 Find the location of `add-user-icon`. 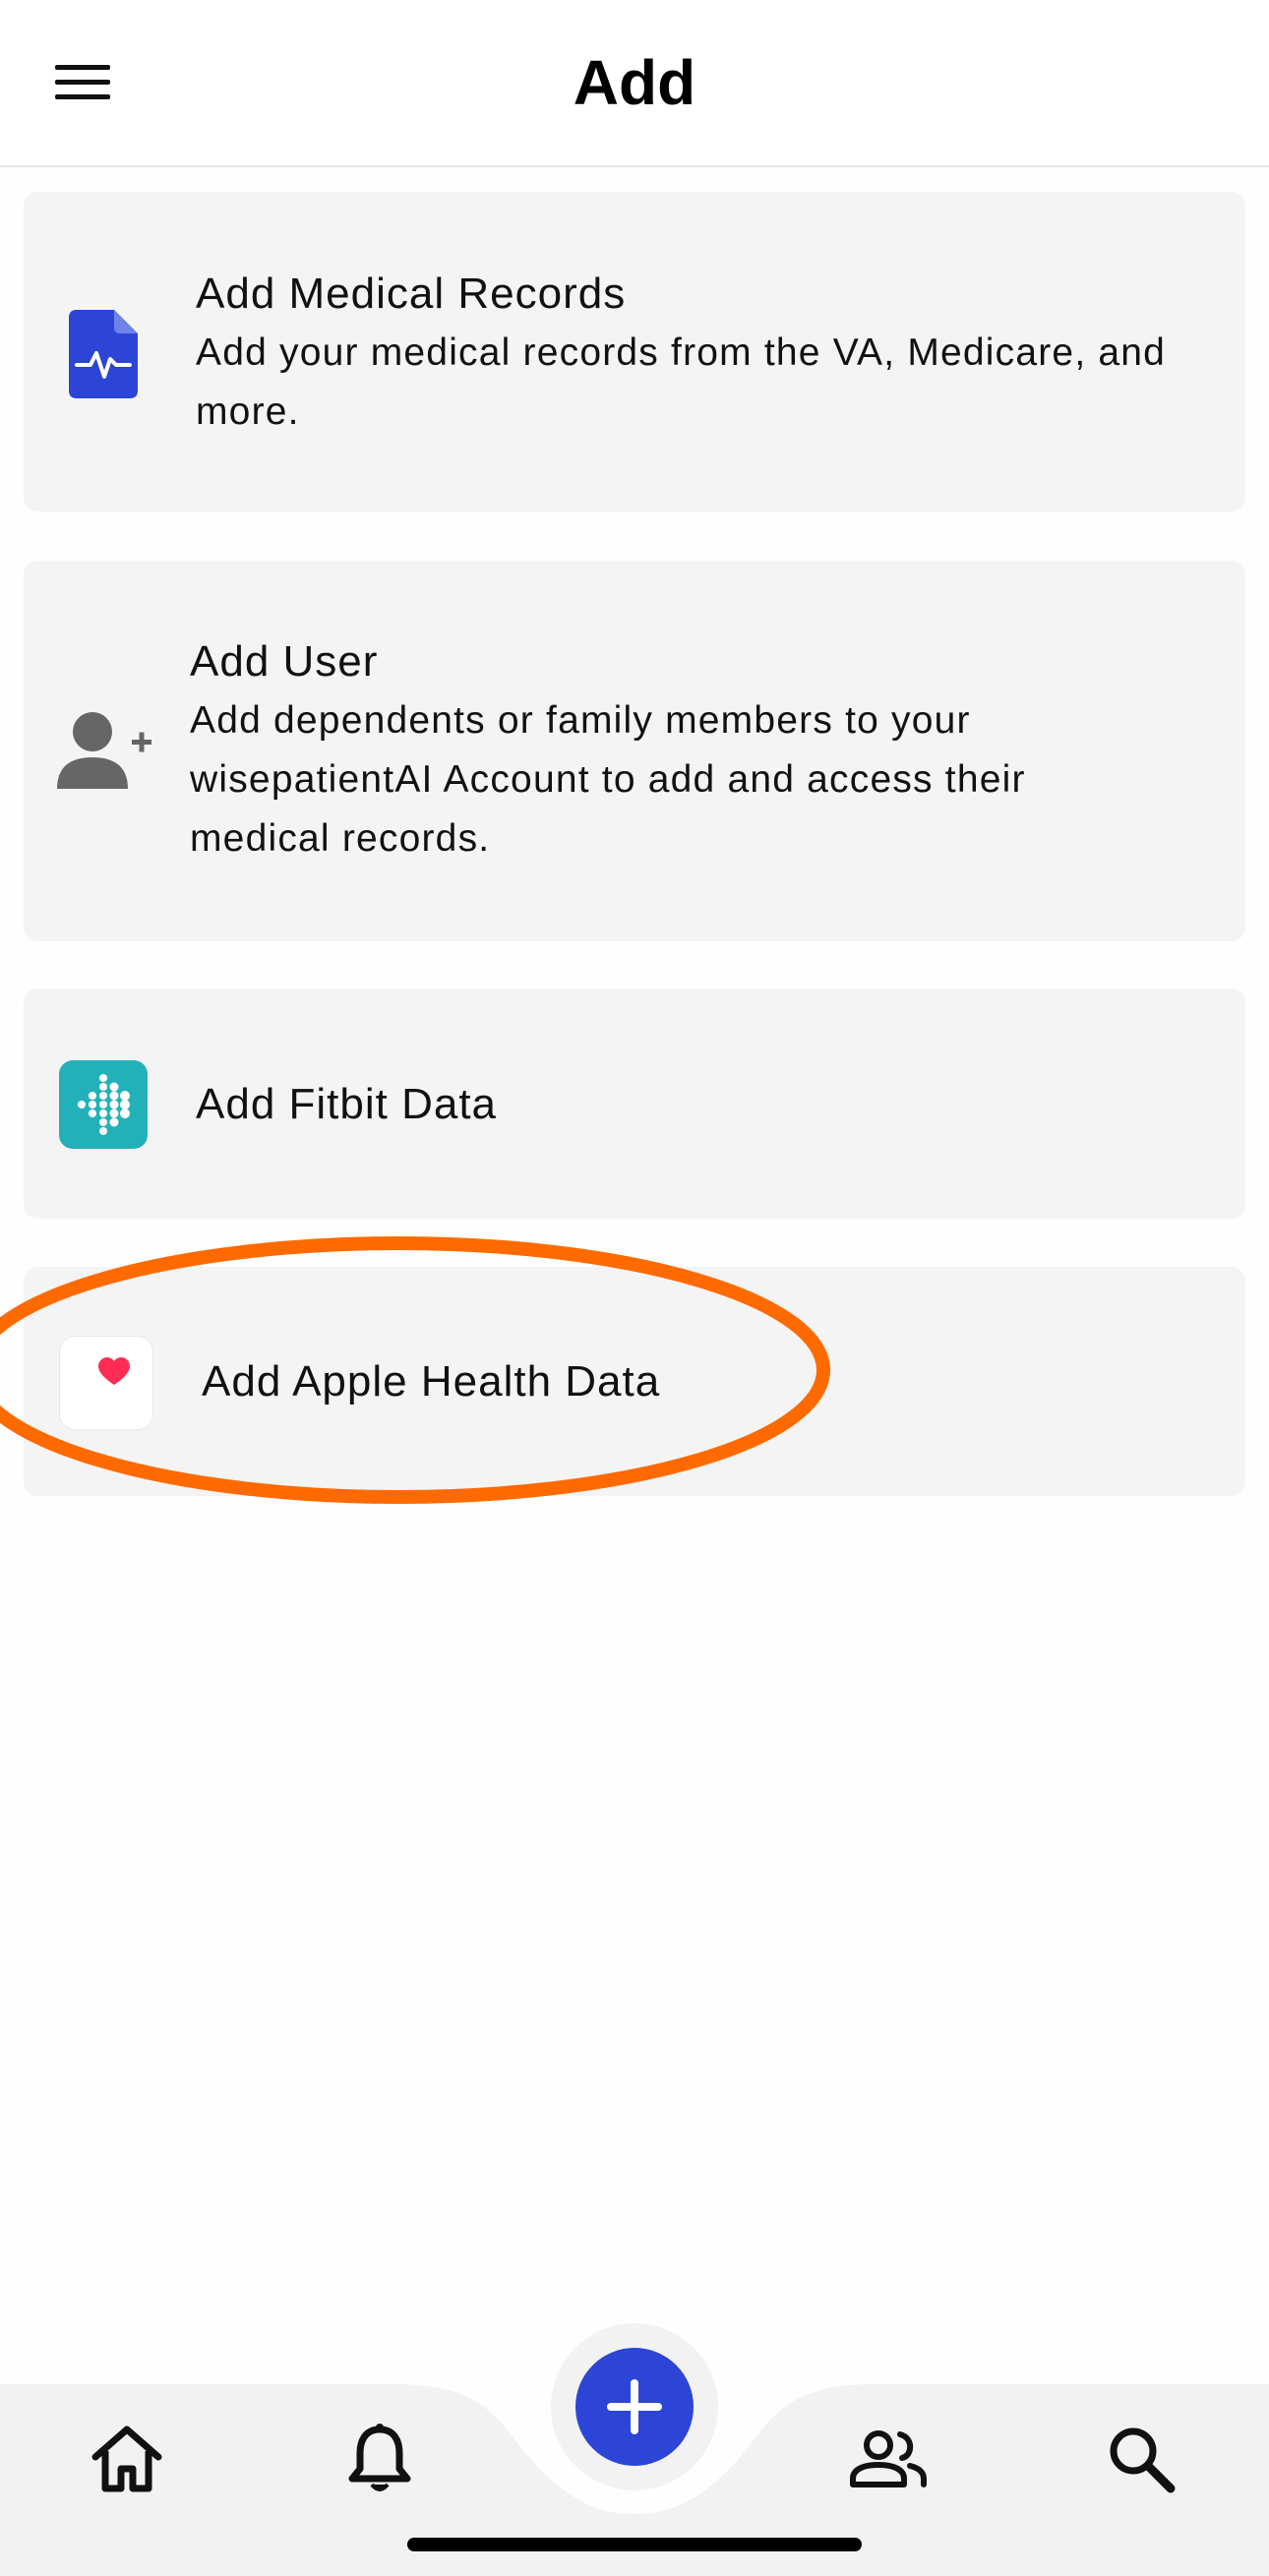

add-user-icon is located at coordinates (106, 752).